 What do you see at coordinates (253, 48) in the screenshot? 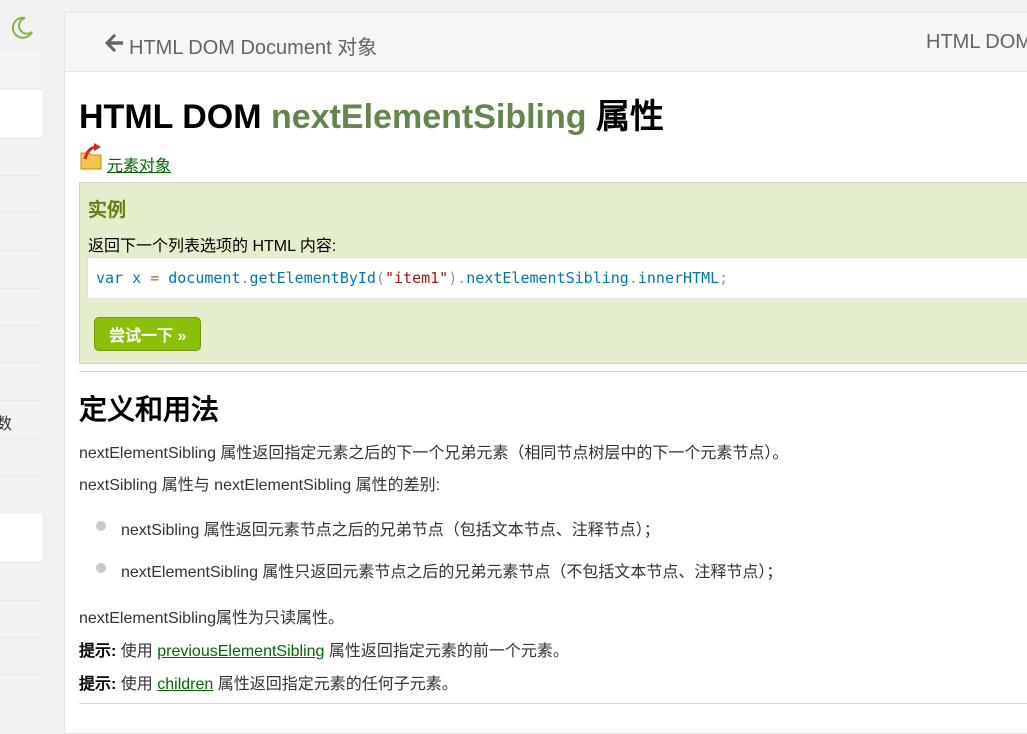
I see `prev-page-label: HTML DOM Document 对象` at bounding box center [253, 48].